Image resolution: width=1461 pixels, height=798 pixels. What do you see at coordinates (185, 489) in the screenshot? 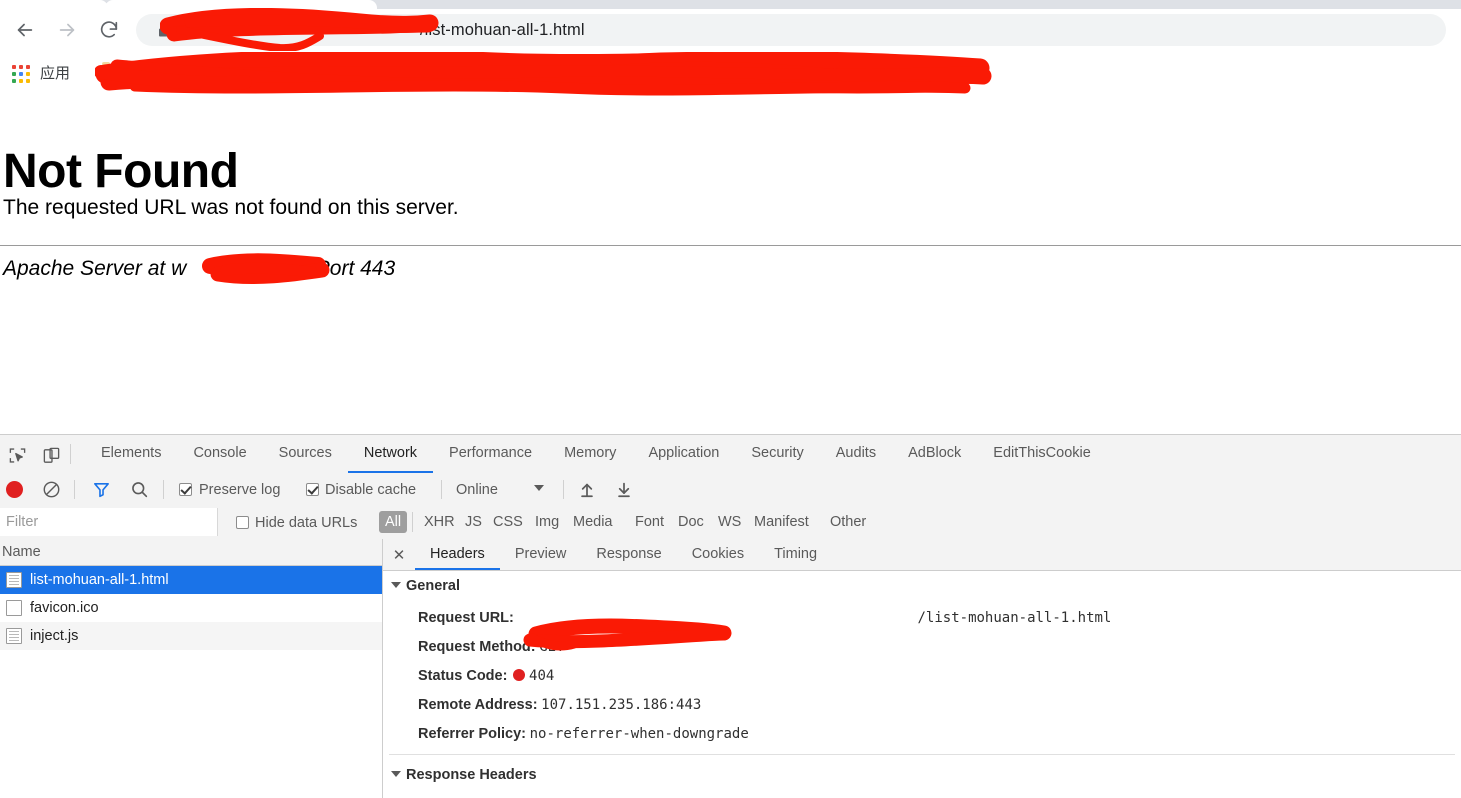
I see `preserve-log-checkbox` at bounding box center [185, 489].